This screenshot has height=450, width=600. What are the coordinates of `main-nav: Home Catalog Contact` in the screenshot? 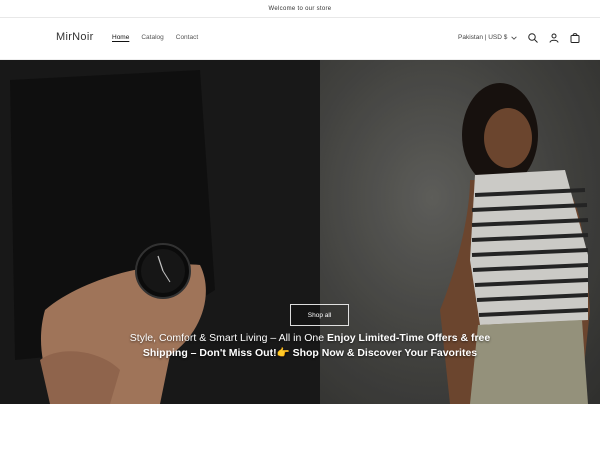 It's located at (155, 37).